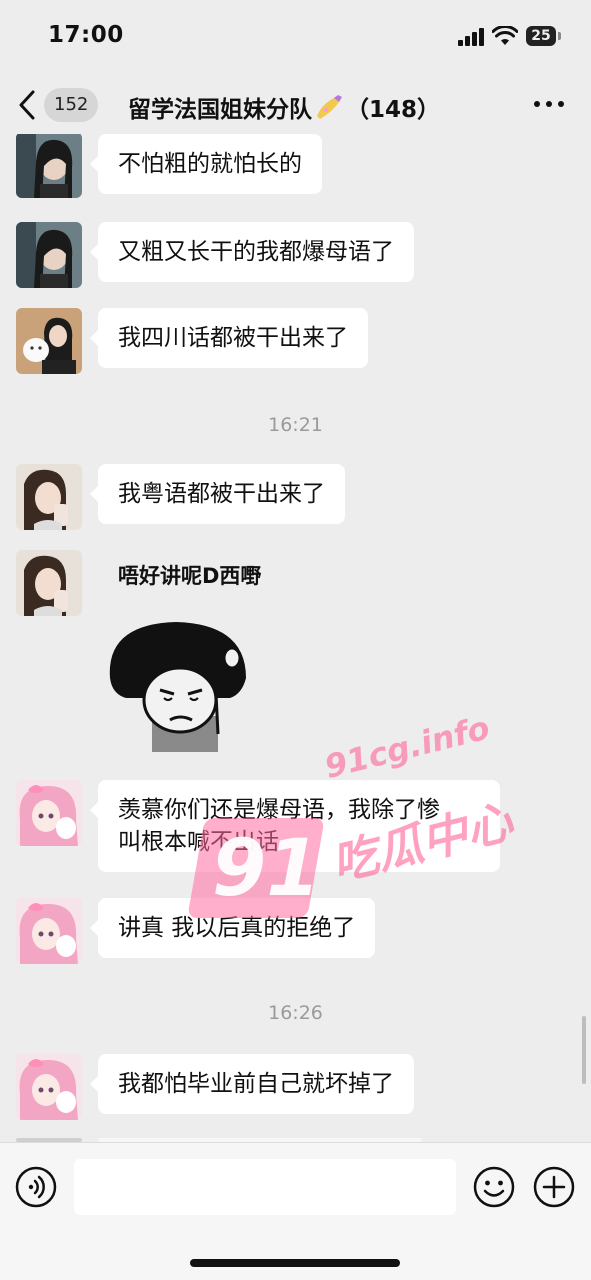 The image size is (591, 1280). What do you see at coordinates (265, 1187) in the screenshot?
I see `message-input` at bounding box center [265, 1187].